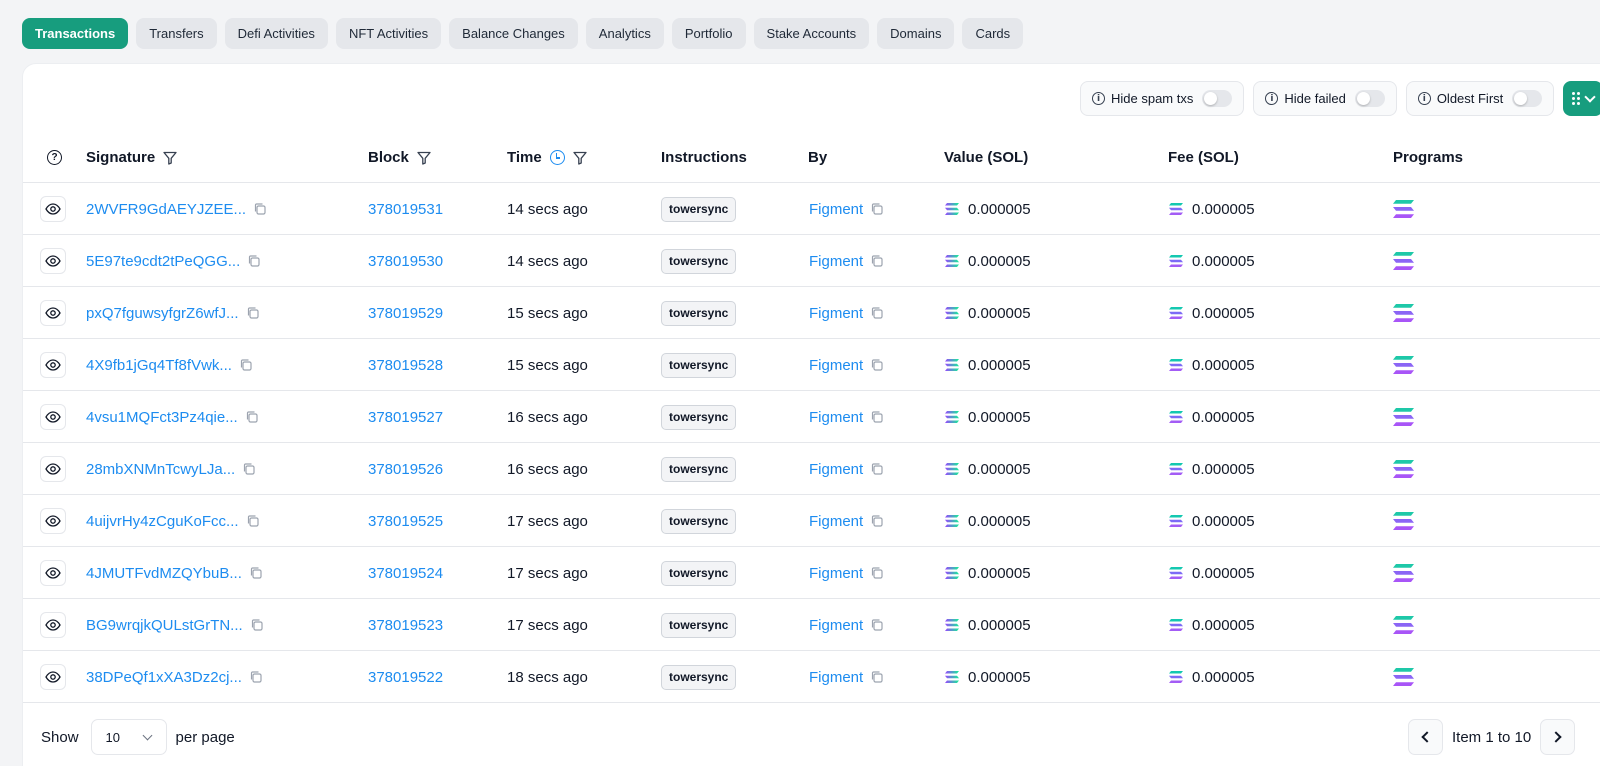 The image size is (1600, 766). Describe the element at coordinates (513, 33) in the screenshot. I see `tab-balance-changes: Balance Changes` at that location.